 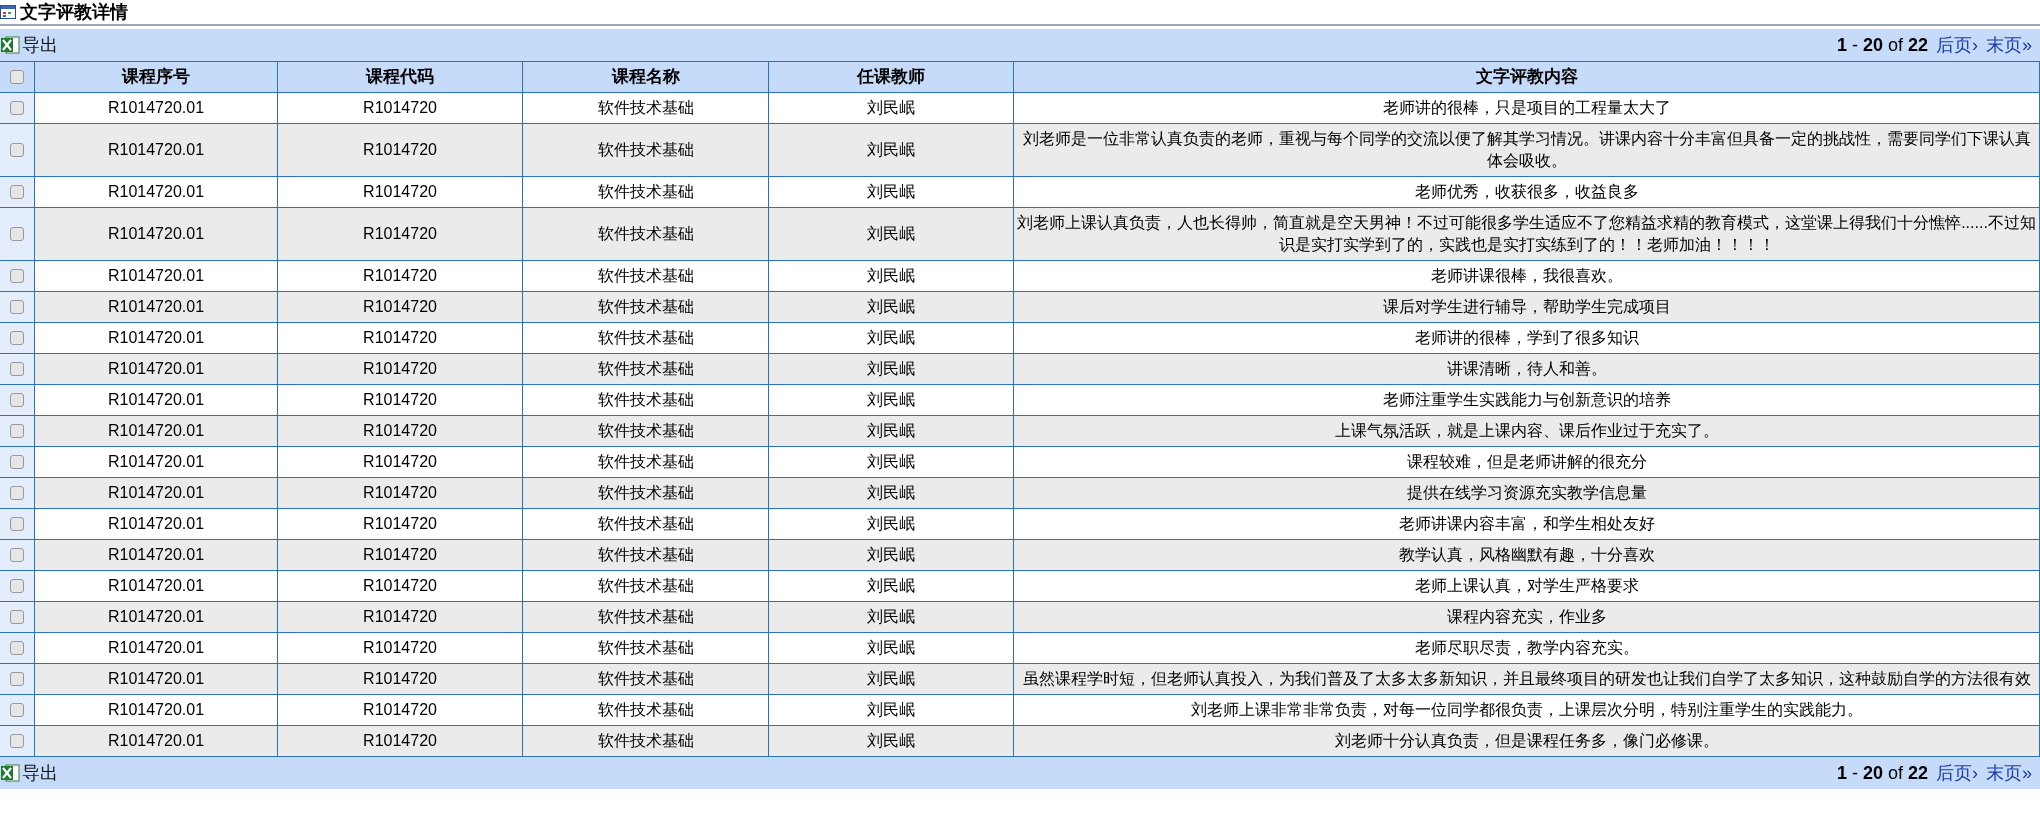 What do you see at coordinates (1527, 77) in the screenshot?
I see `column-header: 文字评教内容` at bounding box center [1527, 77].